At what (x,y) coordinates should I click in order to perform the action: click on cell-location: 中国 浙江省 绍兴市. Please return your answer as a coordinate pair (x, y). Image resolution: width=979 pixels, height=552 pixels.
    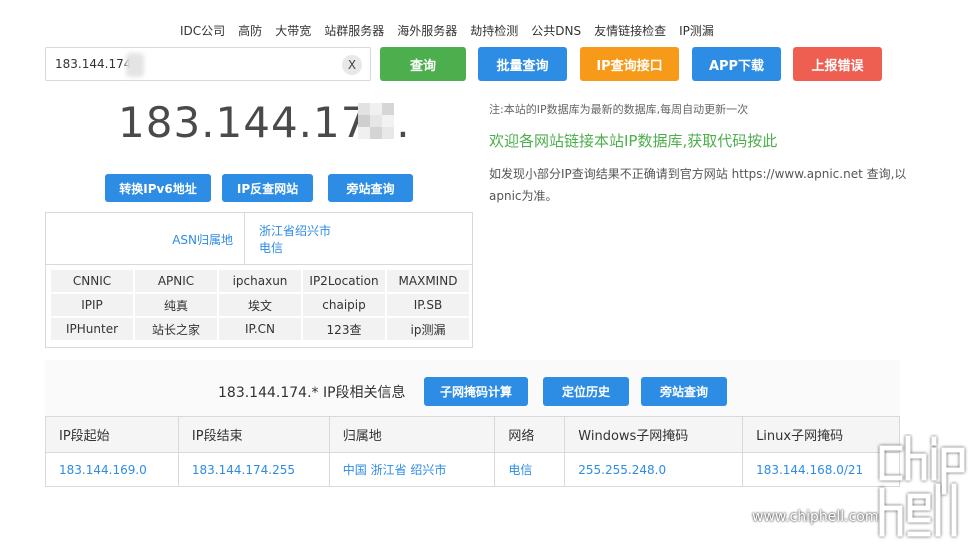
    Looking at the image, I should click on (412, 469).